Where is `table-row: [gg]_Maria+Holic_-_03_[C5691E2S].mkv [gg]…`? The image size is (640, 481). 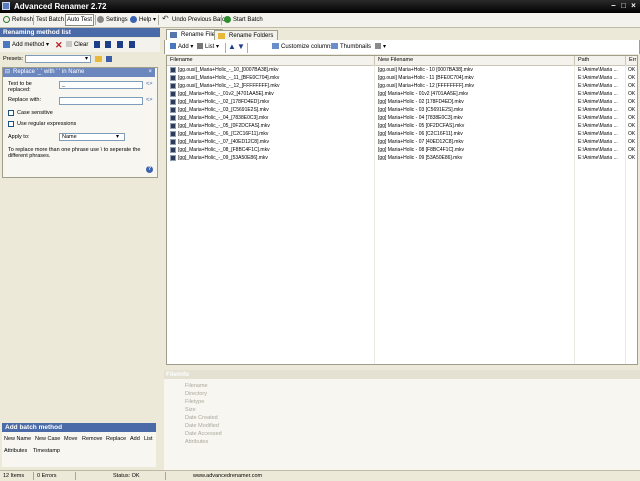 table-row: [gg]_Maria+Holic_-_03_[C5691E2S].mkv [gg]… is located at coordinates (402, 110).